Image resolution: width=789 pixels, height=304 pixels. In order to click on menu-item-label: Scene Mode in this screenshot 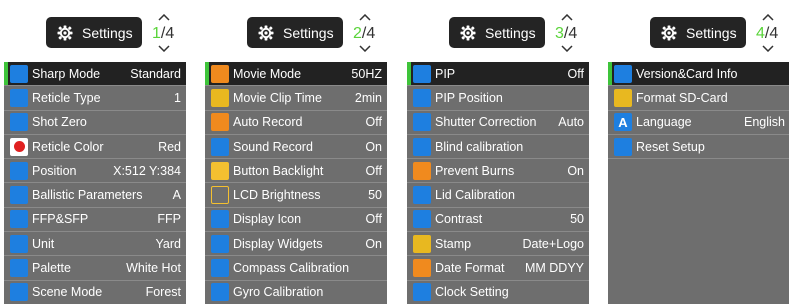, I will do `click(67, 292)`.